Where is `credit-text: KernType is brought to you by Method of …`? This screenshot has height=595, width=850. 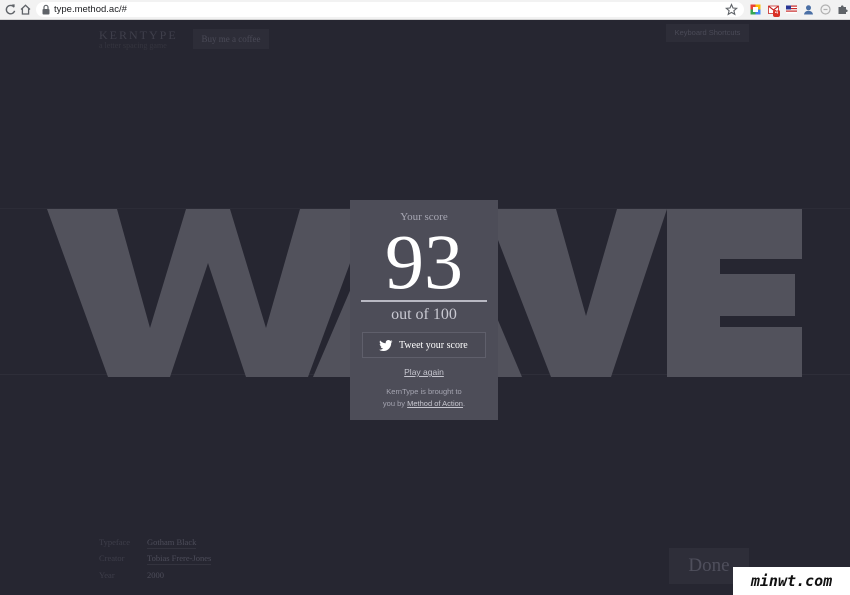
credit-text: KernType is brought to you by Method of … is located at coordinates (424, 398).